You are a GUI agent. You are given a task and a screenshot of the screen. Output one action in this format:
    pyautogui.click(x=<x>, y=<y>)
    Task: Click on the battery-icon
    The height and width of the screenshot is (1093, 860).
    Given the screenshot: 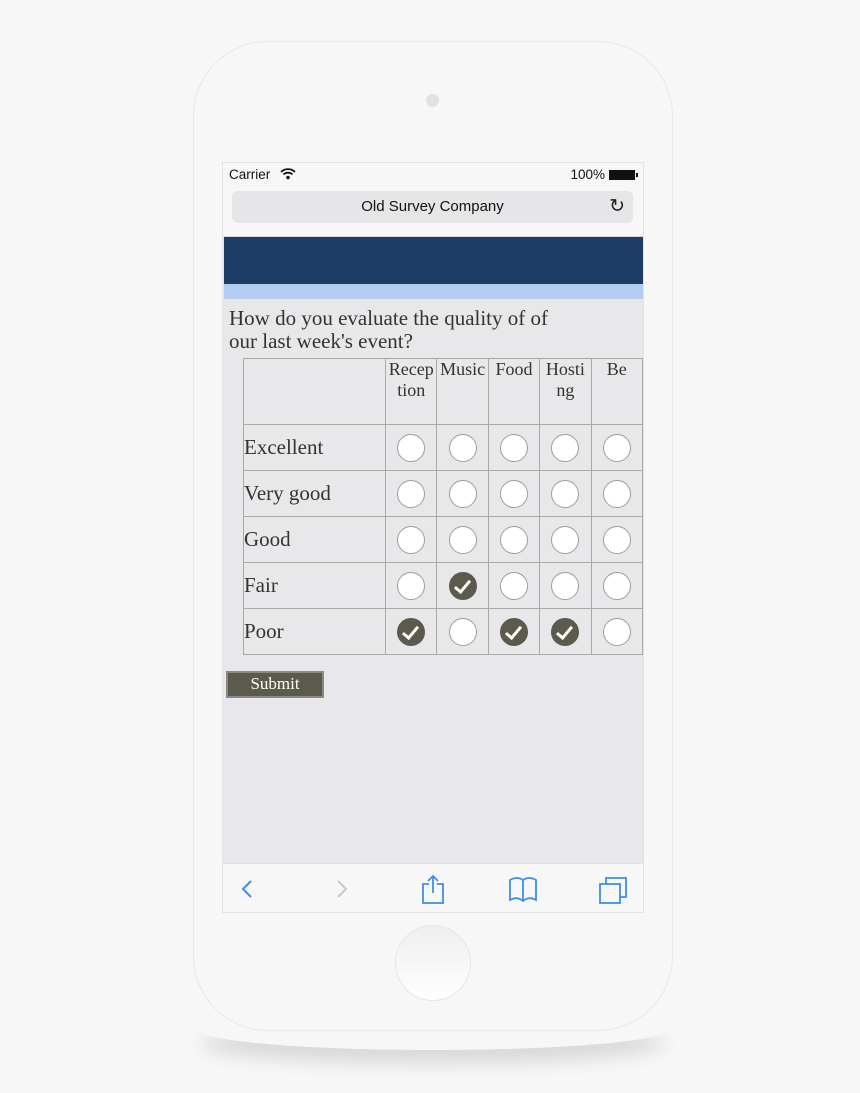 What is the action you would take?
    pyautogui.click(x=623, y=175)
    